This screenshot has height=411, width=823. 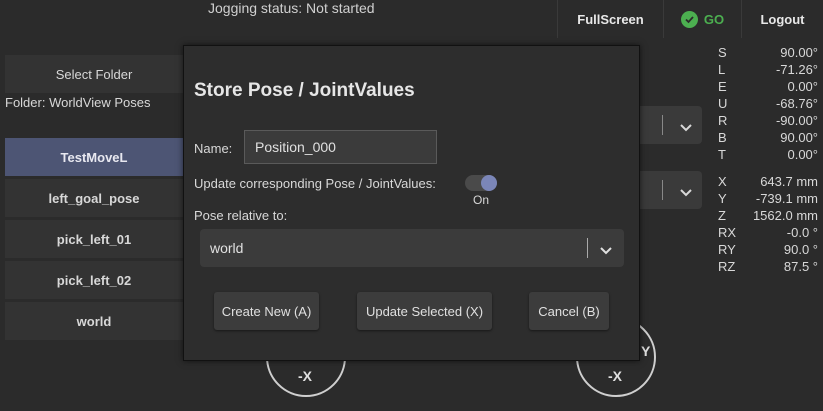 I want to click on fullscreen-button: FullScreen, so click(x=610, y=19).